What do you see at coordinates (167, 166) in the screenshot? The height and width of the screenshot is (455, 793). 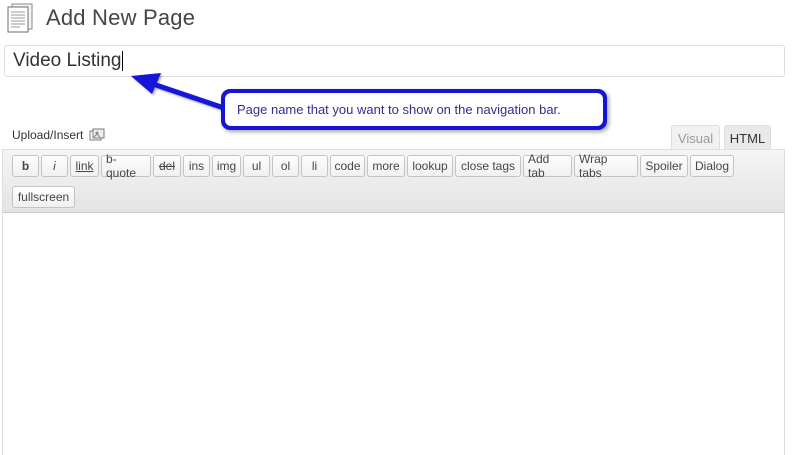 I see `del-button: del` at bounding box center [167, 166].